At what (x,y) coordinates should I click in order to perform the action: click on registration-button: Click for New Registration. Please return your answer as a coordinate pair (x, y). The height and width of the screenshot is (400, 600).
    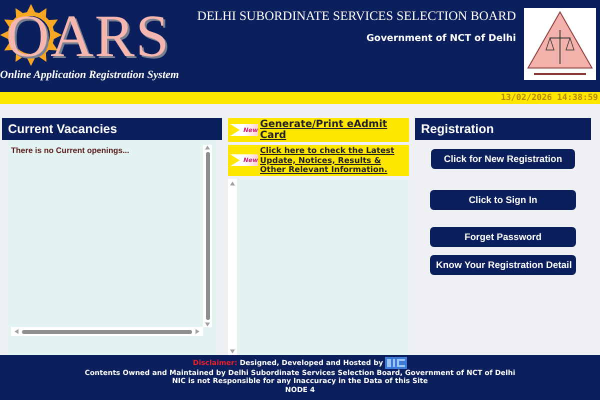
    Looking at the image, I should click on (503, 159).